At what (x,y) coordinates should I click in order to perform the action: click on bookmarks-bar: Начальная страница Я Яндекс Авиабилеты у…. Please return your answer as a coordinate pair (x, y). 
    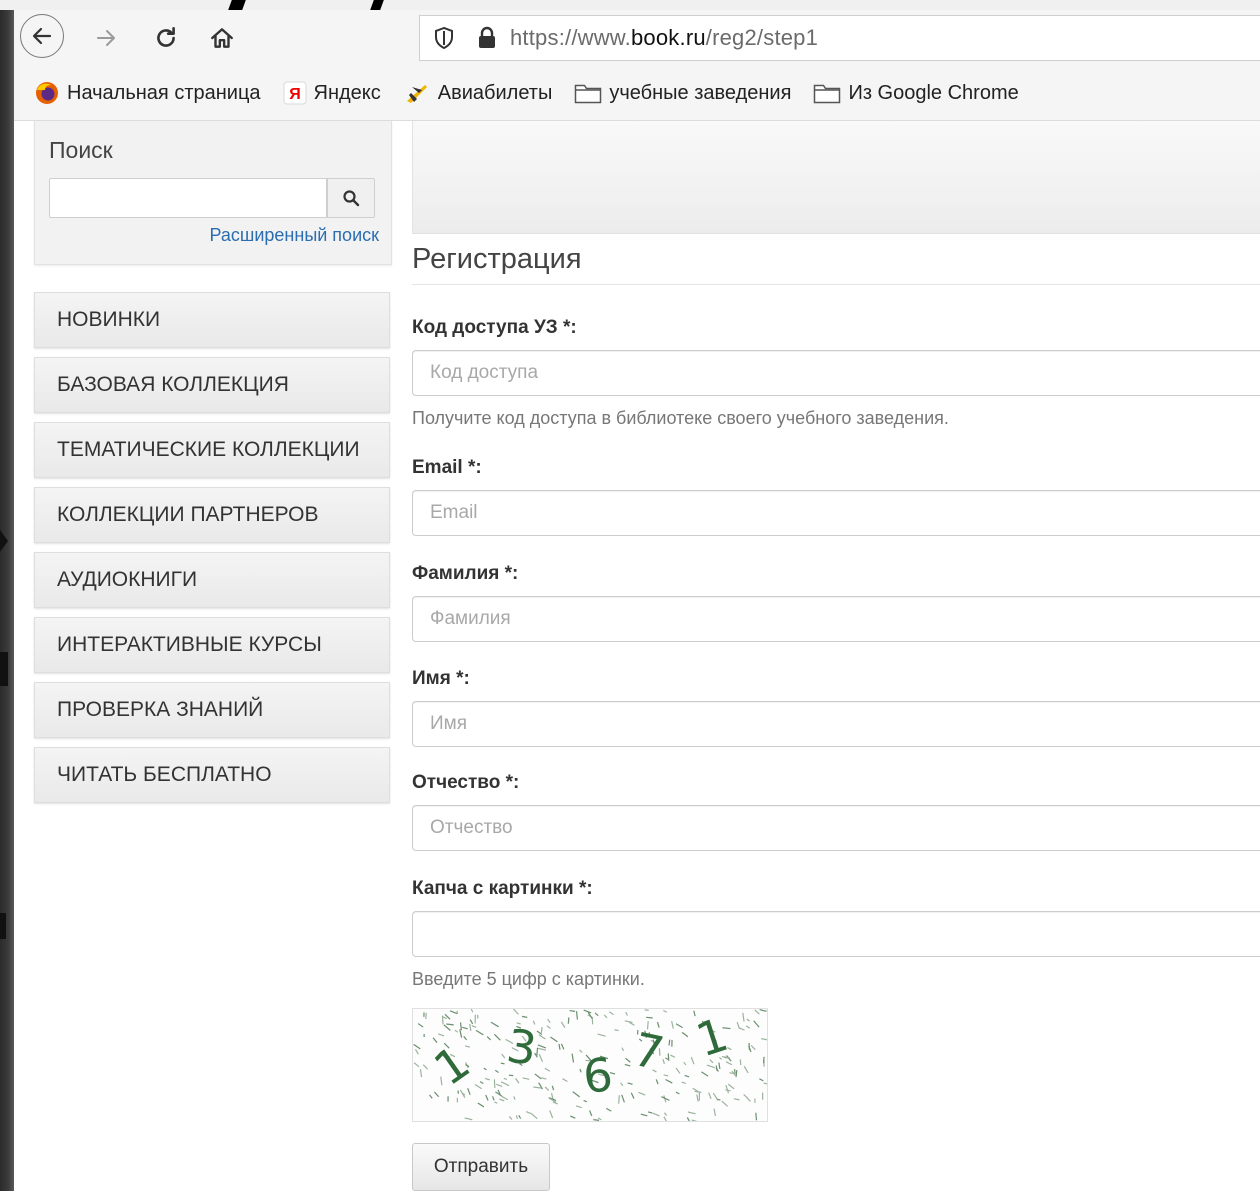
    Looking at the image, I should click on (637, 93).